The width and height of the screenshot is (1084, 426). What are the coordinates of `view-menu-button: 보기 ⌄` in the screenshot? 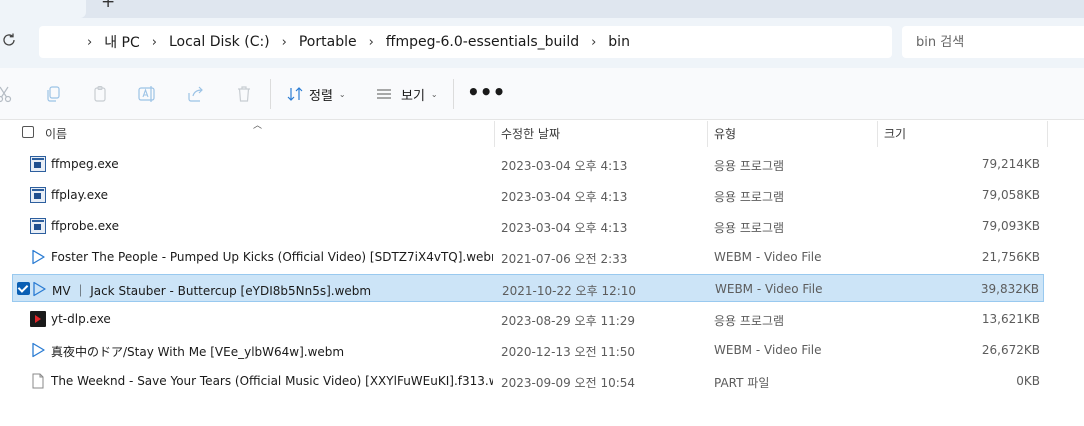 It's located at (406, 94).